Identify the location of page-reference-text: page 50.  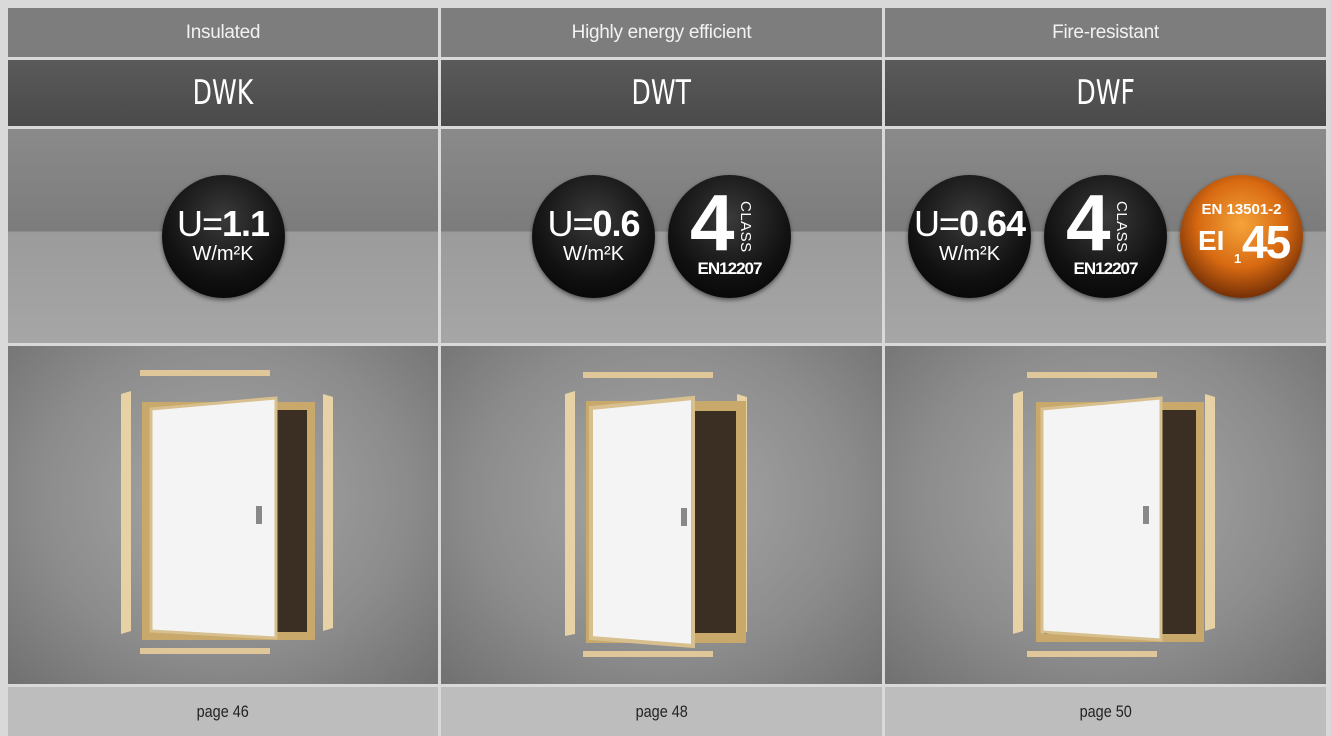
(1105, 711).